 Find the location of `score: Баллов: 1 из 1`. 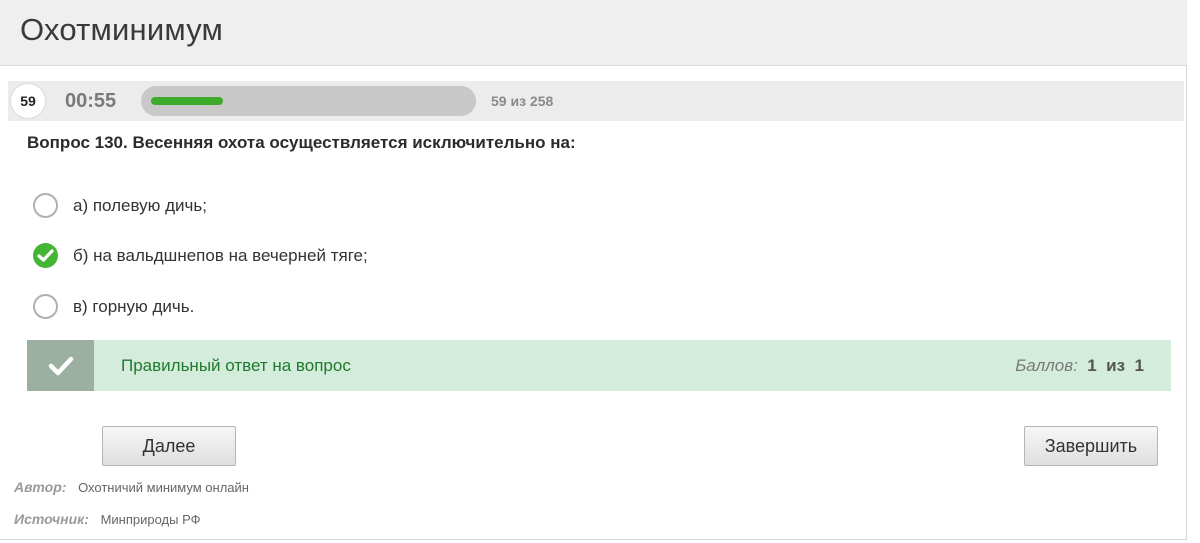

score: Баллов: 1 из 1 is located at coordinates (1079, 366).